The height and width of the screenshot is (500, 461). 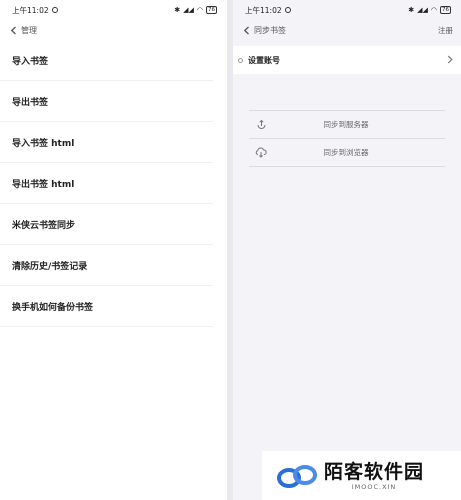 I want to click on account-label: 设置账号, so click(x=264, y=60).